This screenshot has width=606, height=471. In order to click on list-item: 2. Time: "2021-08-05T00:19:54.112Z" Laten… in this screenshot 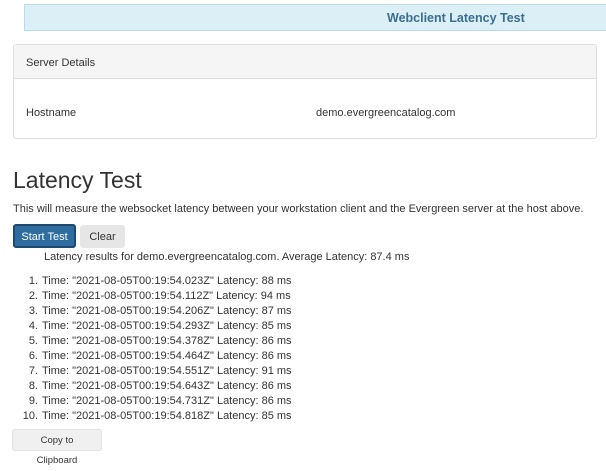, I will do `click(146, 296)`.